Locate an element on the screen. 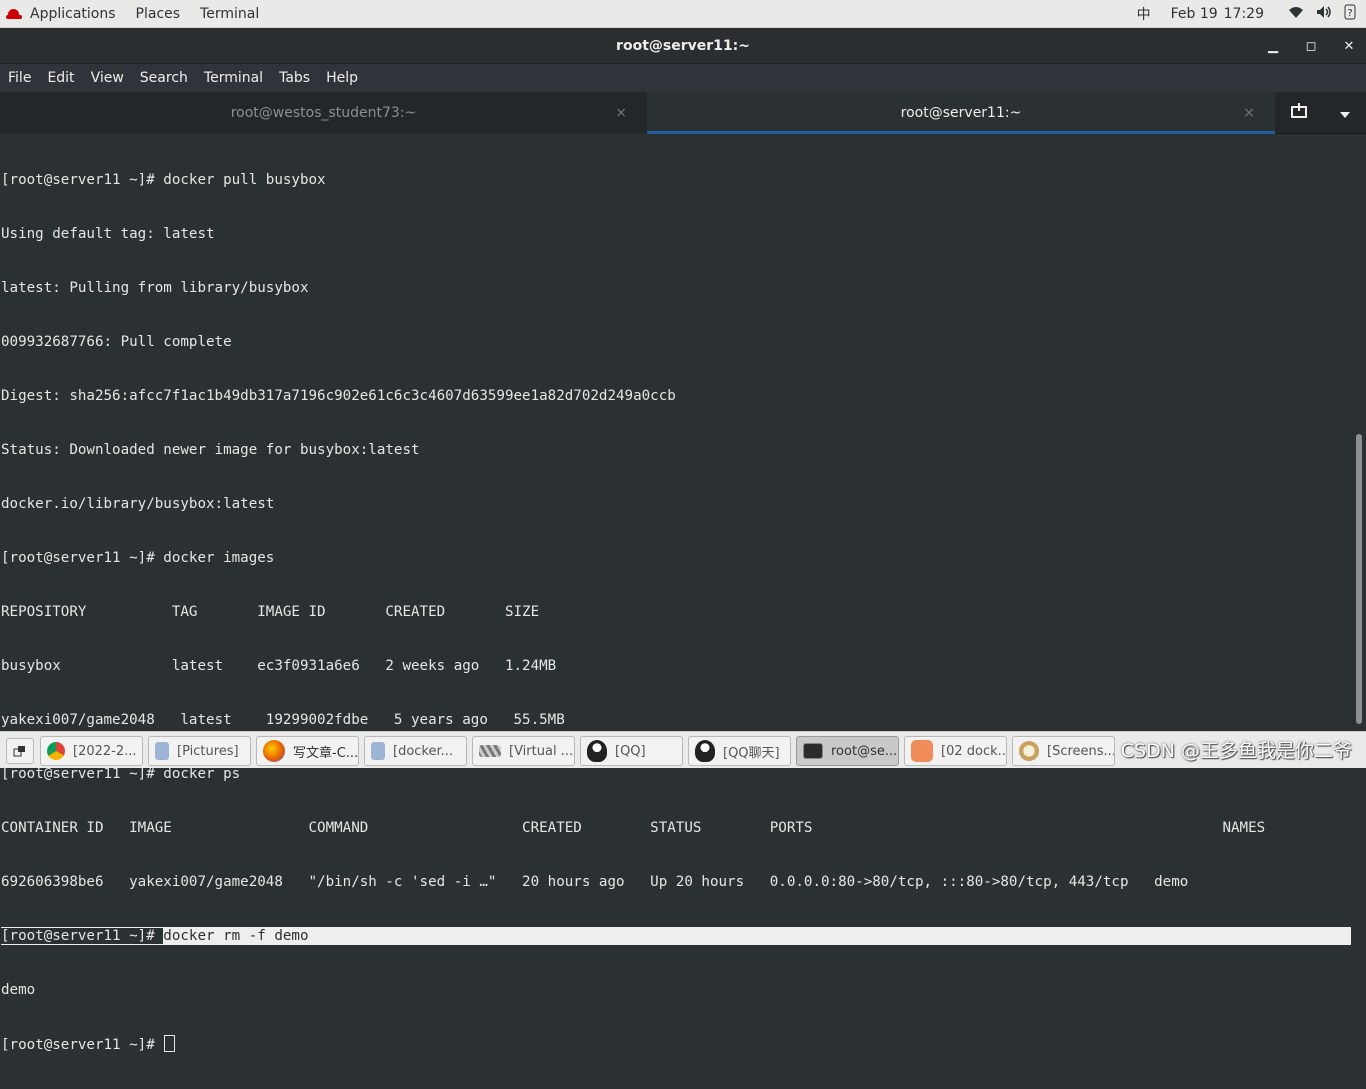 The width and height of the screenshot is (1366, 1089). terminal-app-label: Terminal is located at coordinates (230, 14).